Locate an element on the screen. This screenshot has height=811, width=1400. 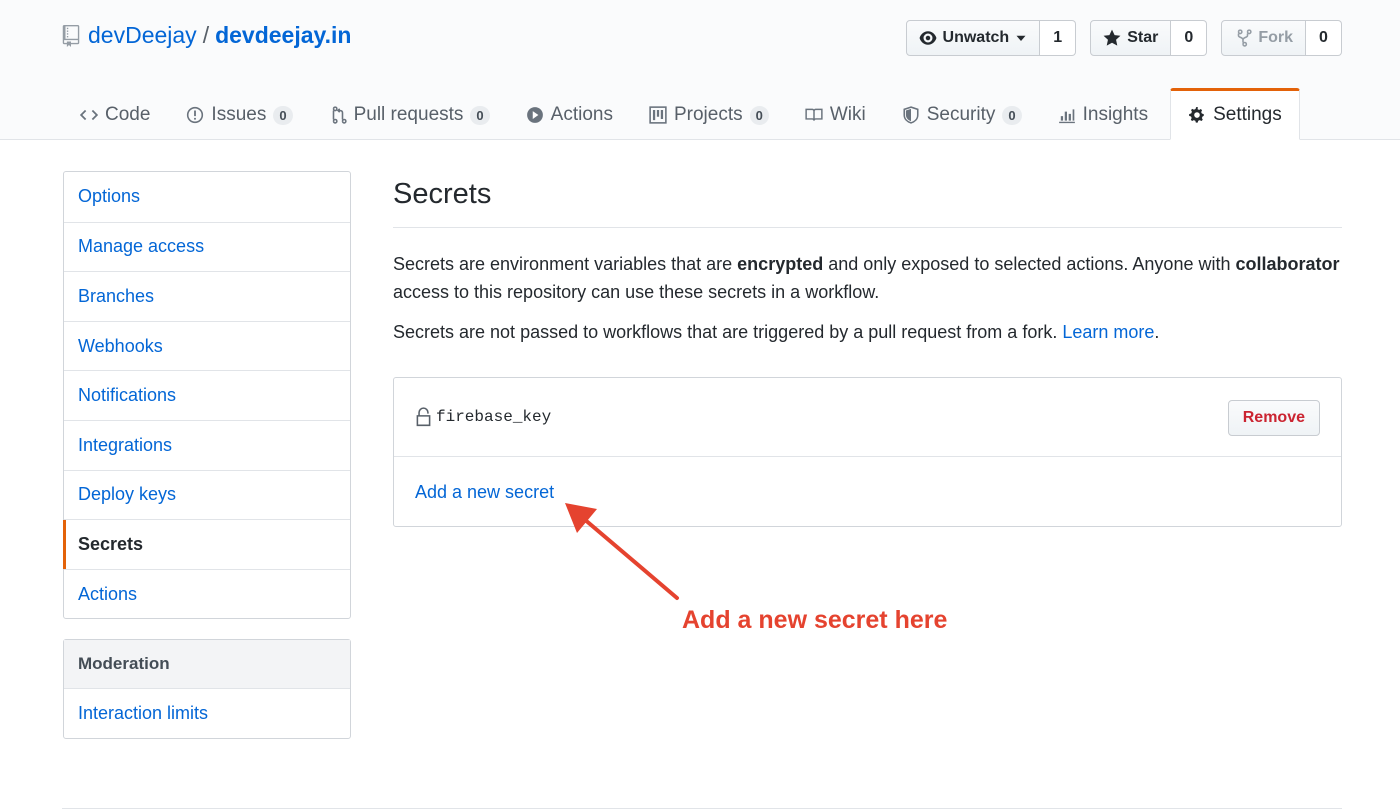
sidebar-item-manage-access: Manage access is located at coordinates (207, 246).